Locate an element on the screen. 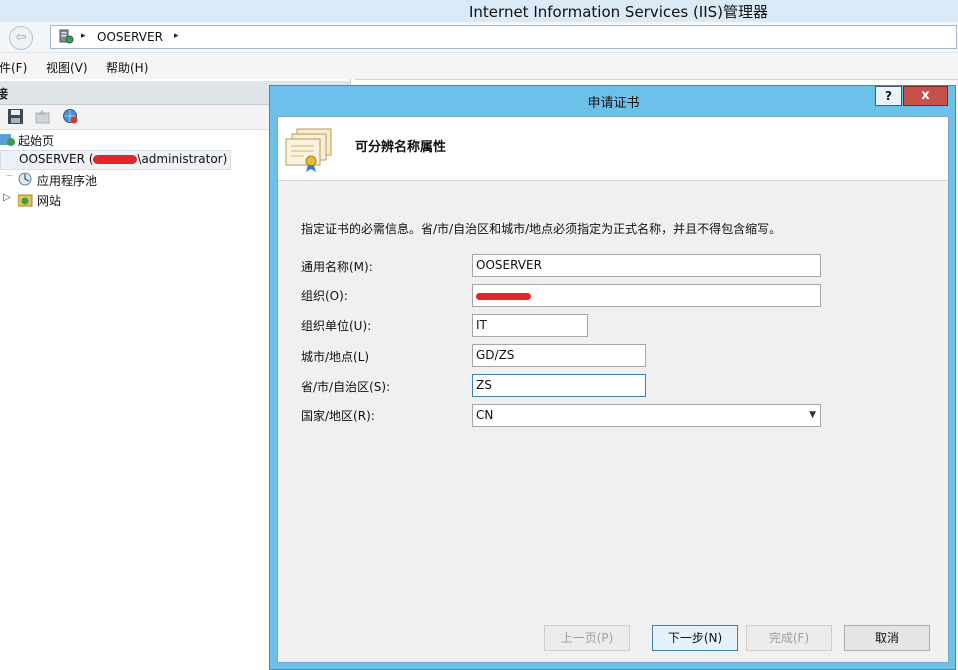  app-pool-icon is located at coordinates (25, 181).